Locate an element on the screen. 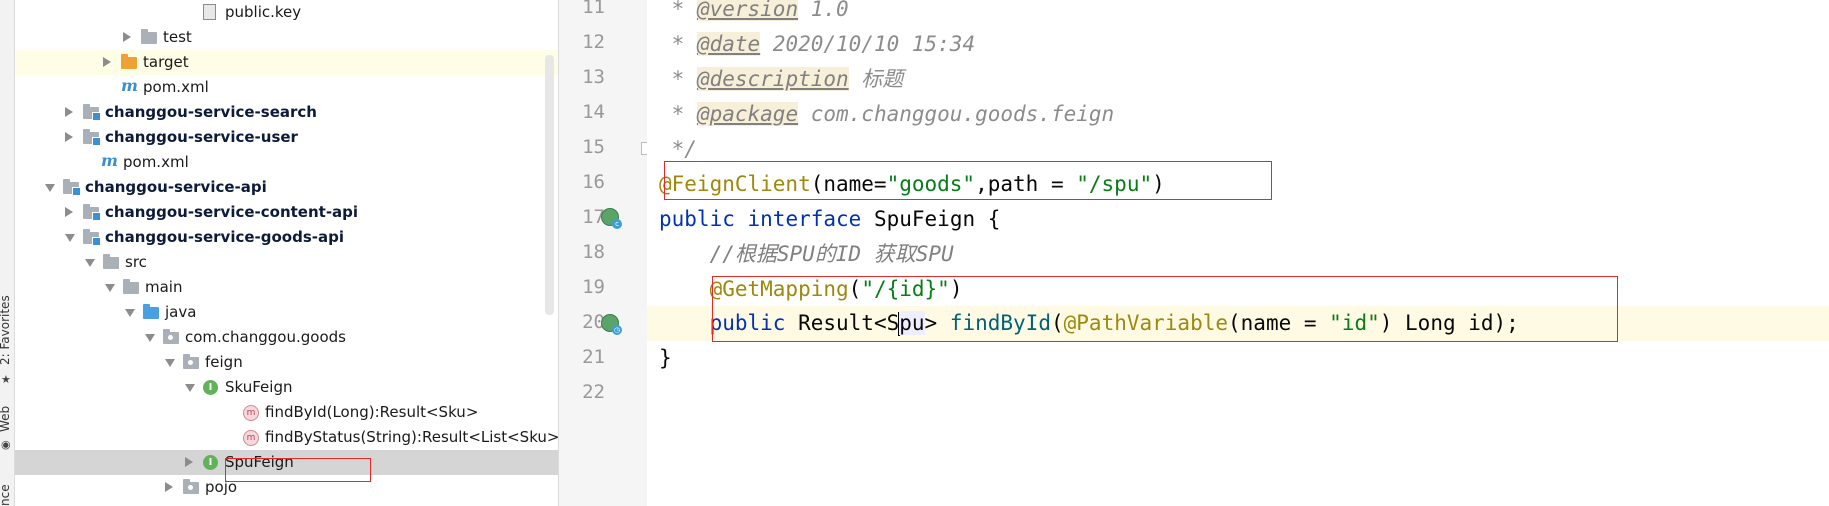 The height and width of the screenshot is (506, 1829). tree-node-label: src is located at coordinates (136, 262).